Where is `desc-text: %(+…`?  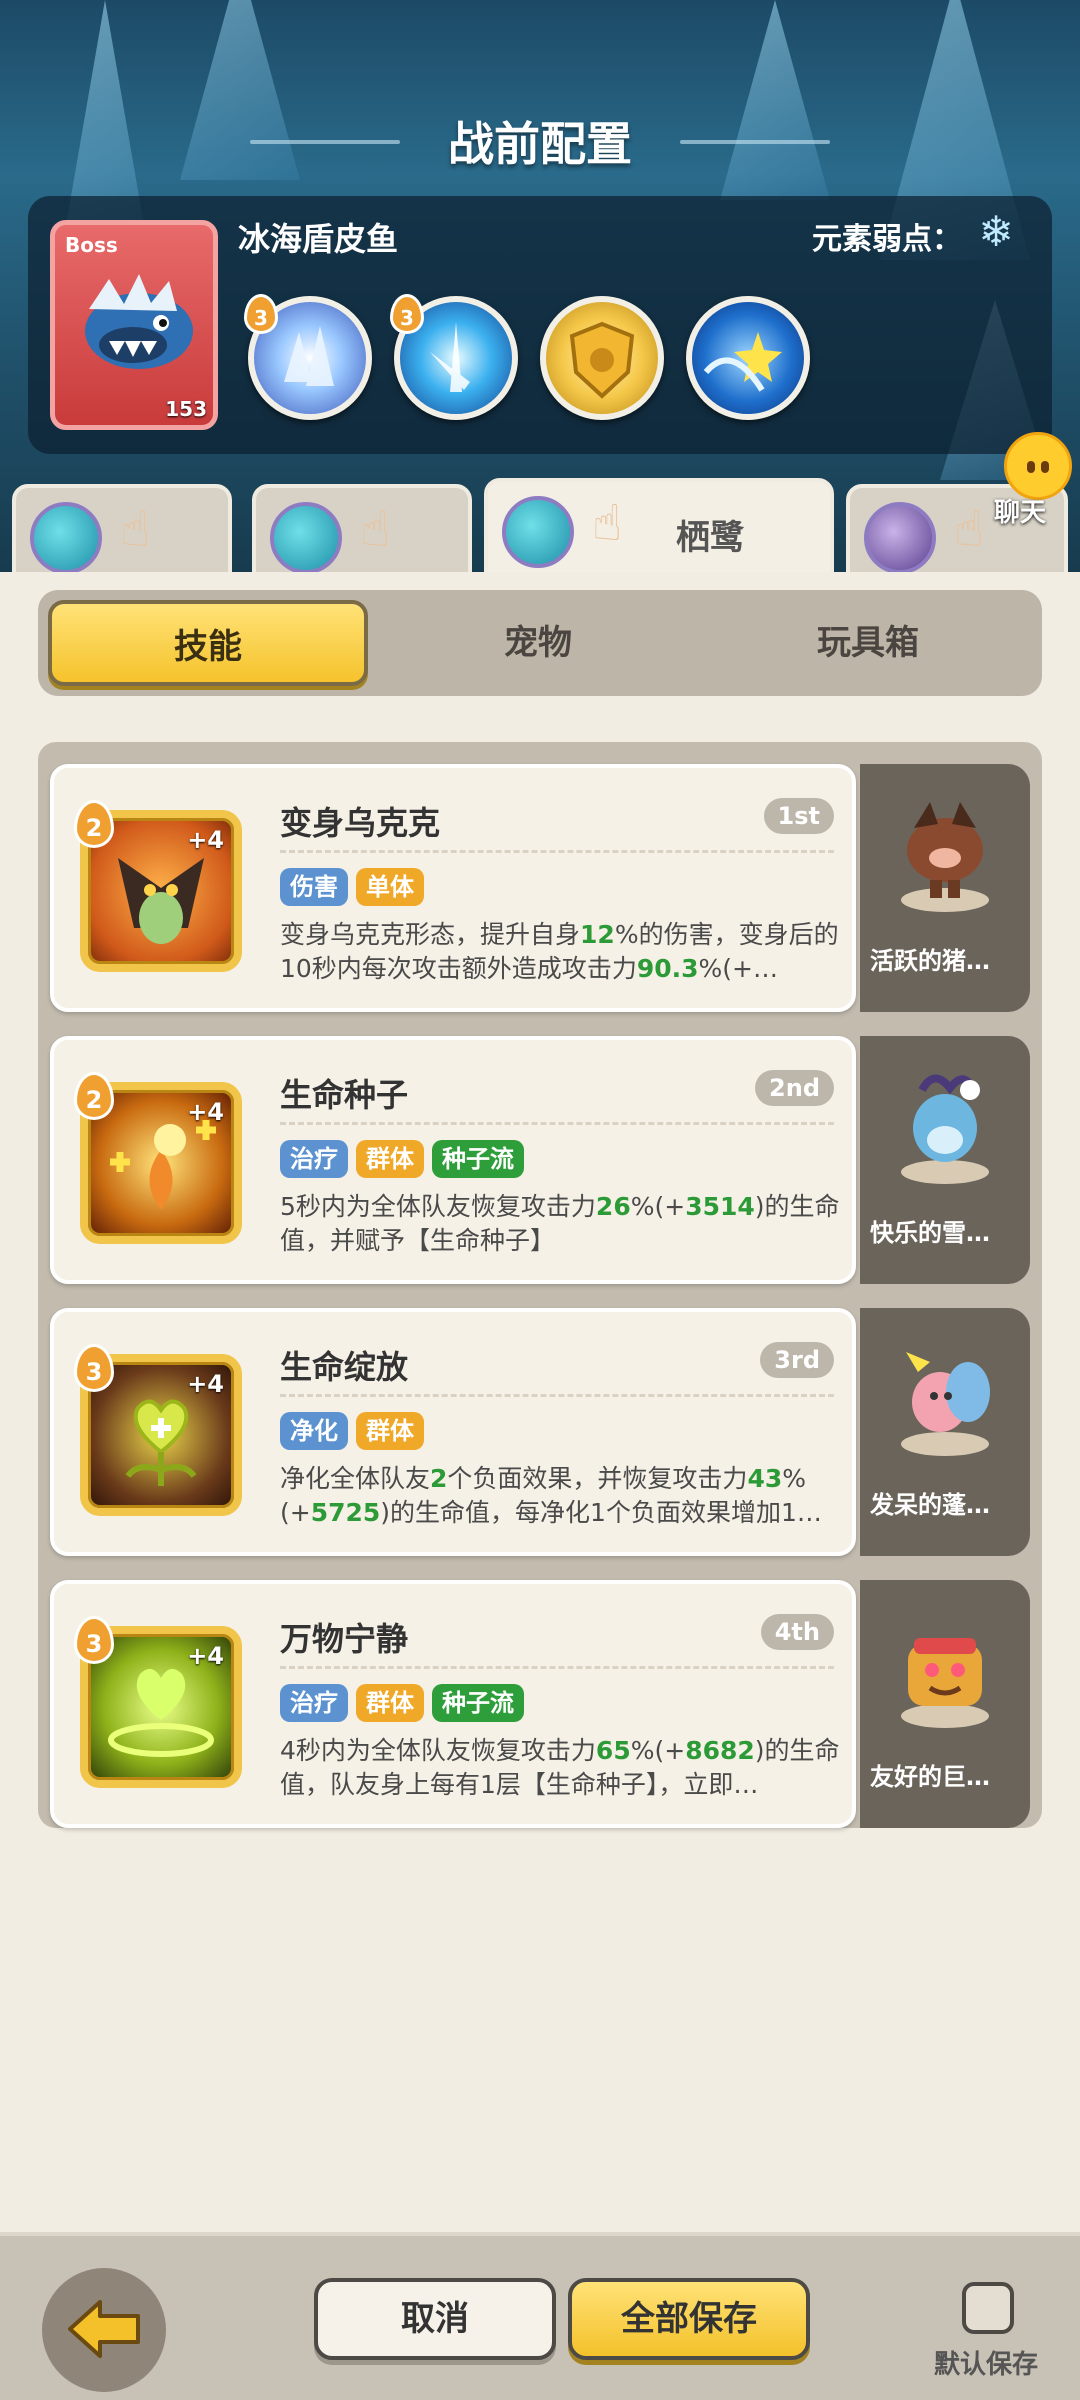 desc-text: %(+… is located at coordinates (738, 968).